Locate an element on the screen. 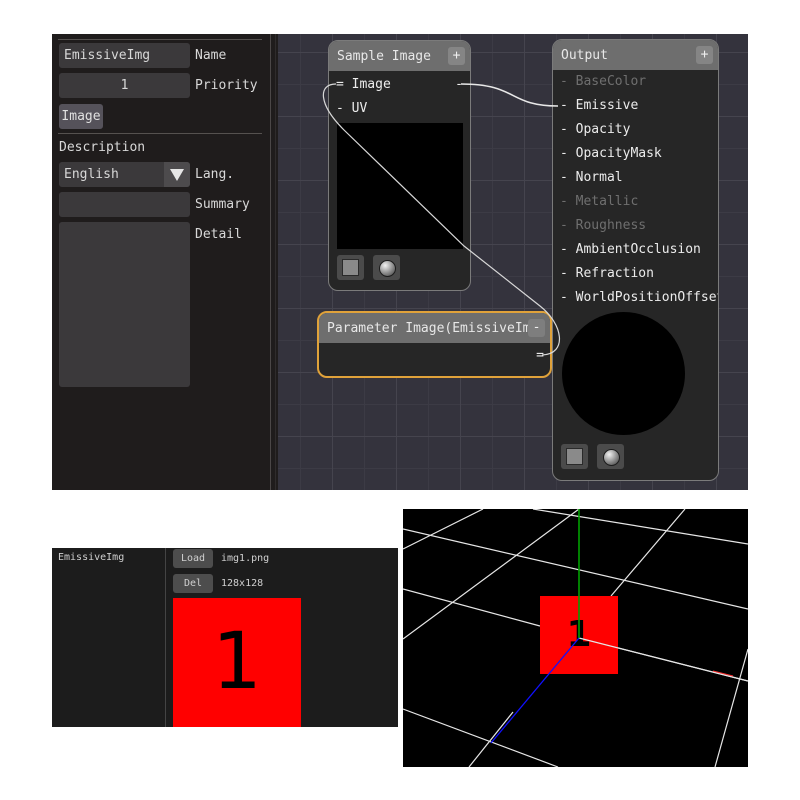 The width and height of the screenshot is (800, 800). input-pin-basecolor: - BaseColor is located at coordinates (603, 82).